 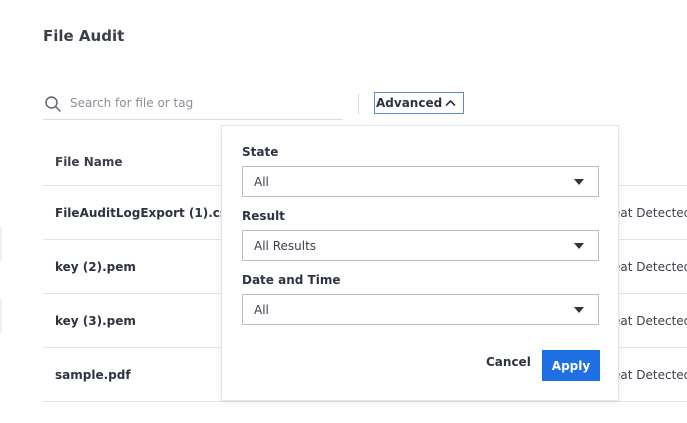 What do you see at coordinates (508, 362) in the screenshot?
I see `cancel-button: Cancel` at bounding box center [508, 362].